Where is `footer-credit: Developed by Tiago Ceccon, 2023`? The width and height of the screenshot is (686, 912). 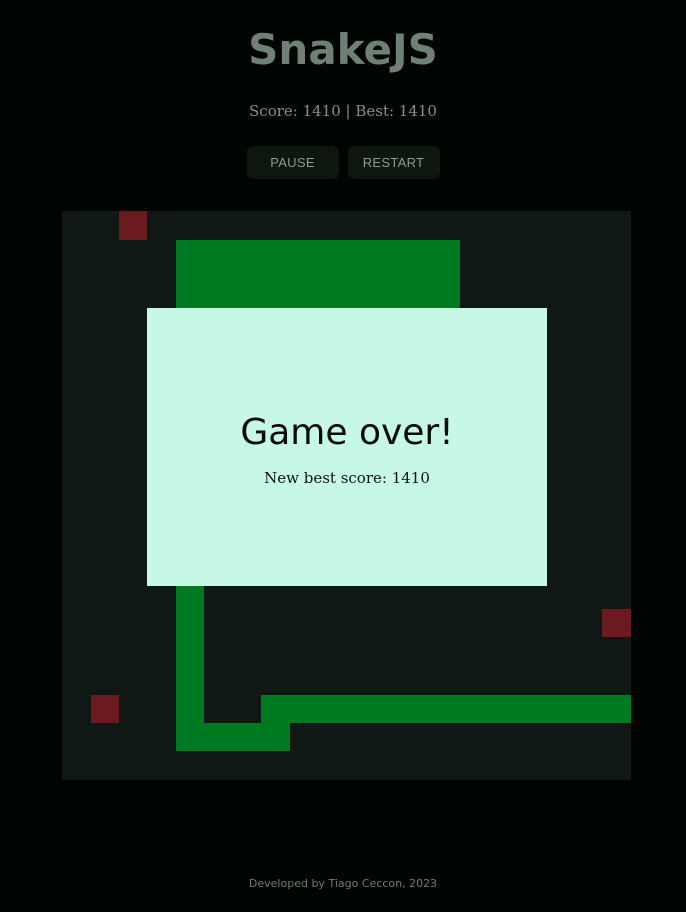
footer-credit: Developed by Tiago Ceccon, 2023 is located at coordinates (343, 883).